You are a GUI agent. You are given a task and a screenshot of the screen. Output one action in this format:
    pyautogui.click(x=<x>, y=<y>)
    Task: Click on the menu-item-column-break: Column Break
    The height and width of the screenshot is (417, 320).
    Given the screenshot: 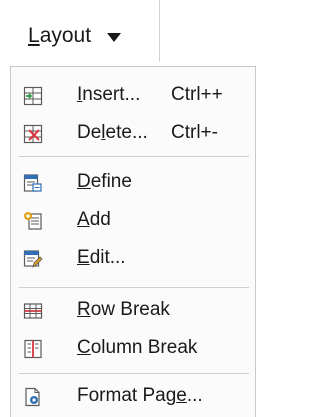 What is the action you would take?
    pyautogui.click(x=133, y=349)
    